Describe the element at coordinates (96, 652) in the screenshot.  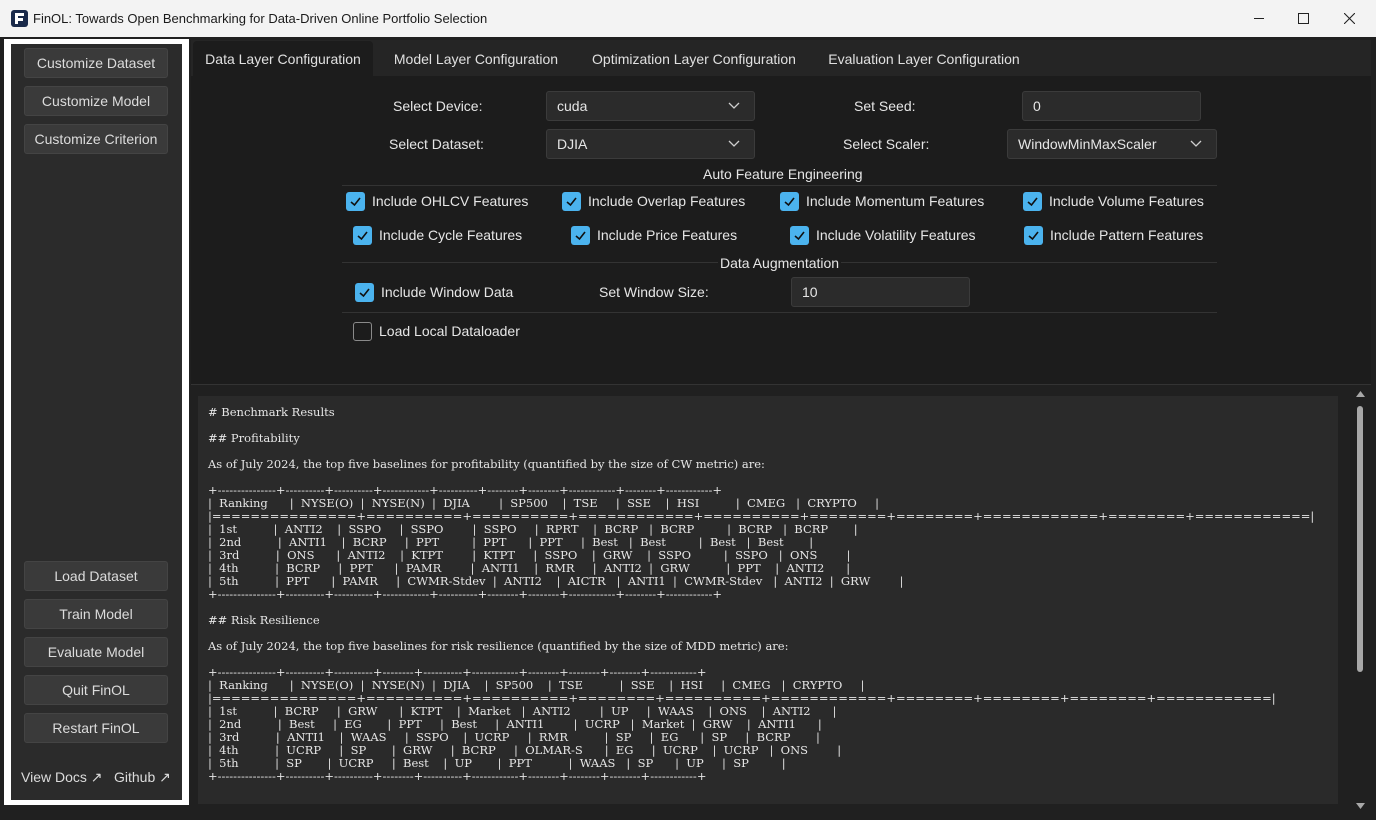
I see `evaluate-model-button: Evaluate Model` at that location.